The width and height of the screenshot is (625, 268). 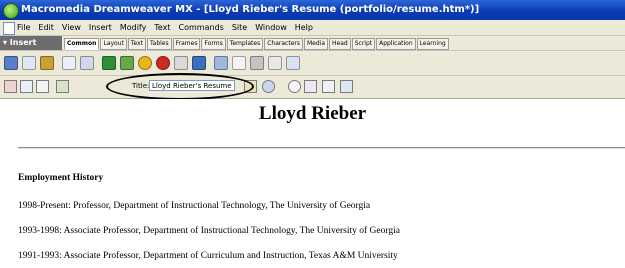 What do you see at coordinates (239, 27) in the screenshot?
I see `menu-site: Site` at bounding box center [239, 27].